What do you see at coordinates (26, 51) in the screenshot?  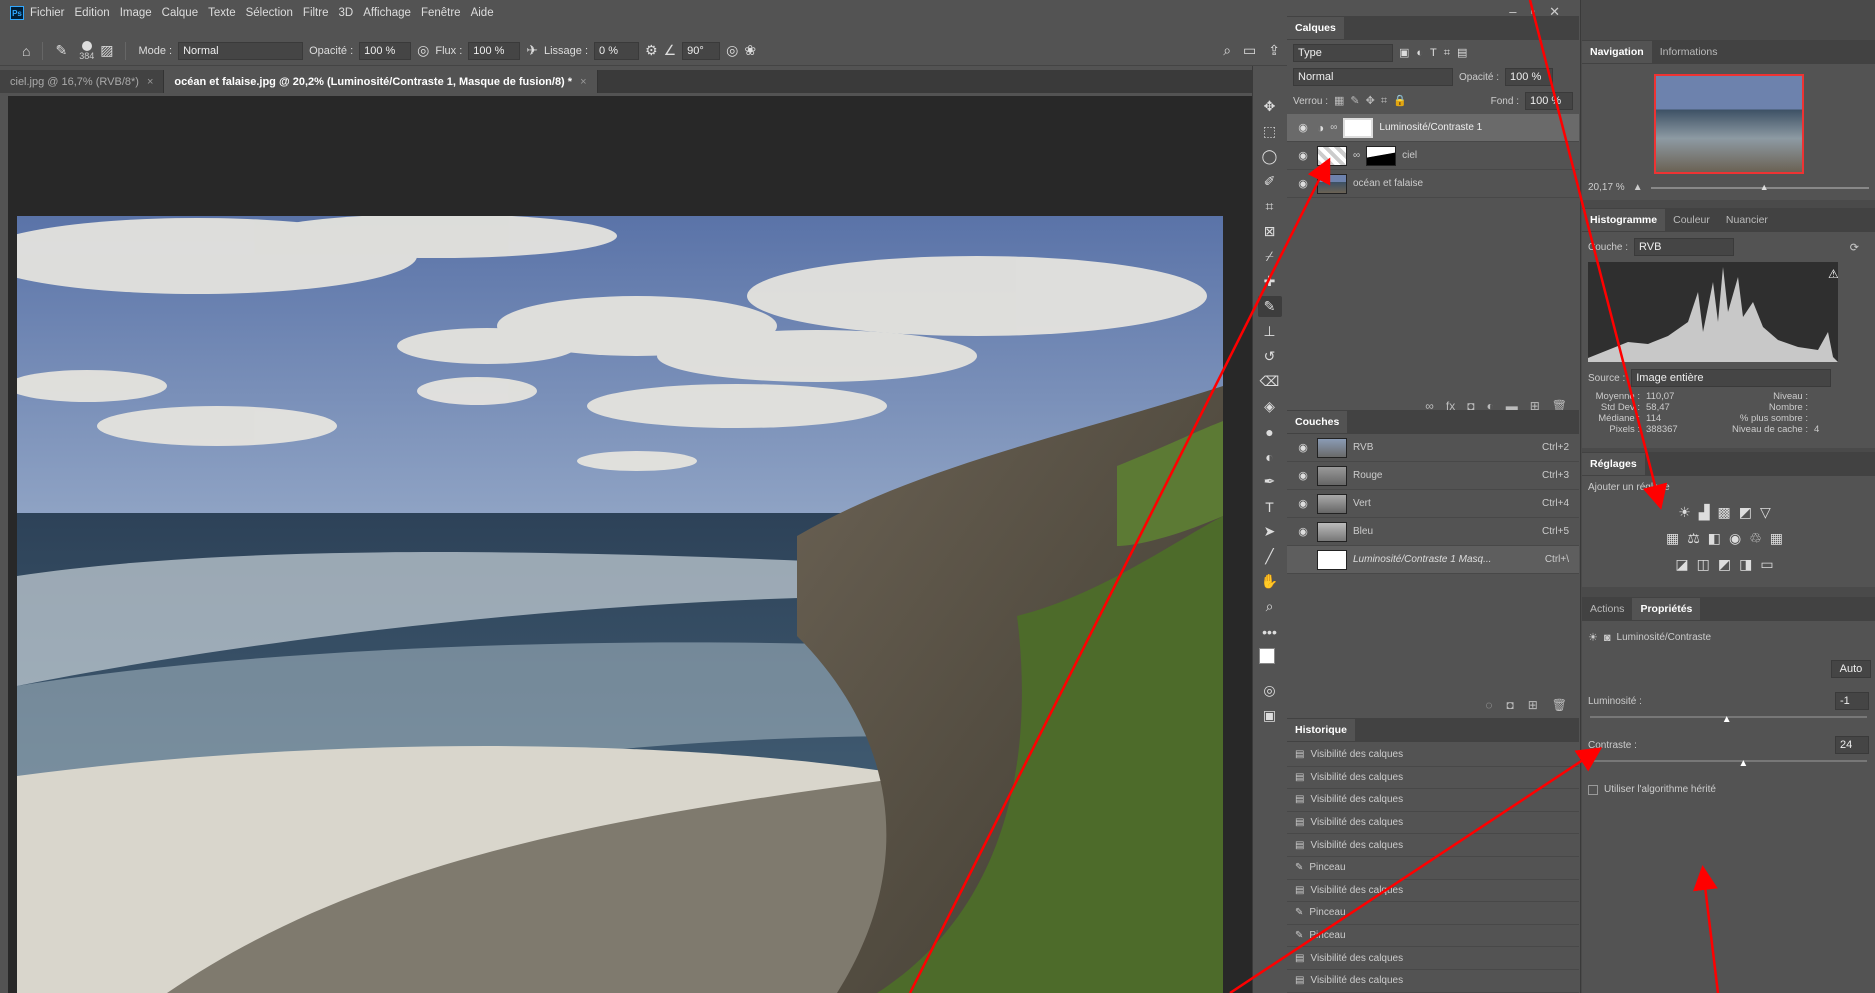 I see `home-icon: ⌂` at bounding box center [26, 51].